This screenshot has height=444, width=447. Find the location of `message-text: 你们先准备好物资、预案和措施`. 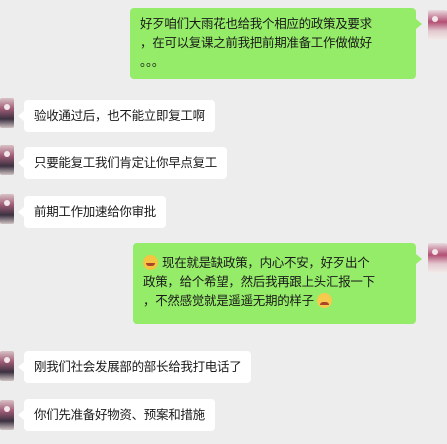

message-text: 你们先准备好物资、预案和措施 is located at coordinates (119, 414).